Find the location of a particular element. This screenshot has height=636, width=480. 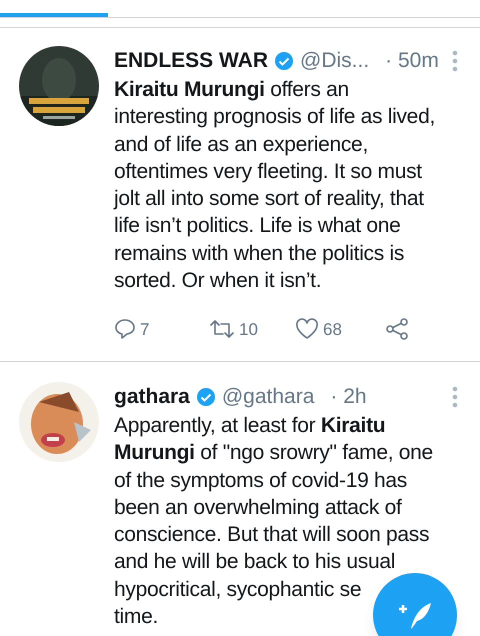

reply-button: 7 is located at coordinates (161, 329).